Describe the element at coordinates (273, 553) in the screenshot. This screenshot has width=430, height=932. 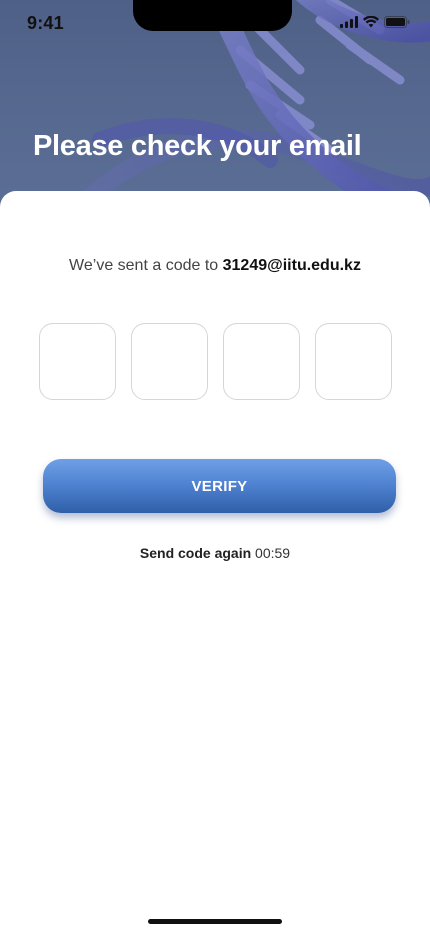
I see `resend-countdown: 00:59` at that location.